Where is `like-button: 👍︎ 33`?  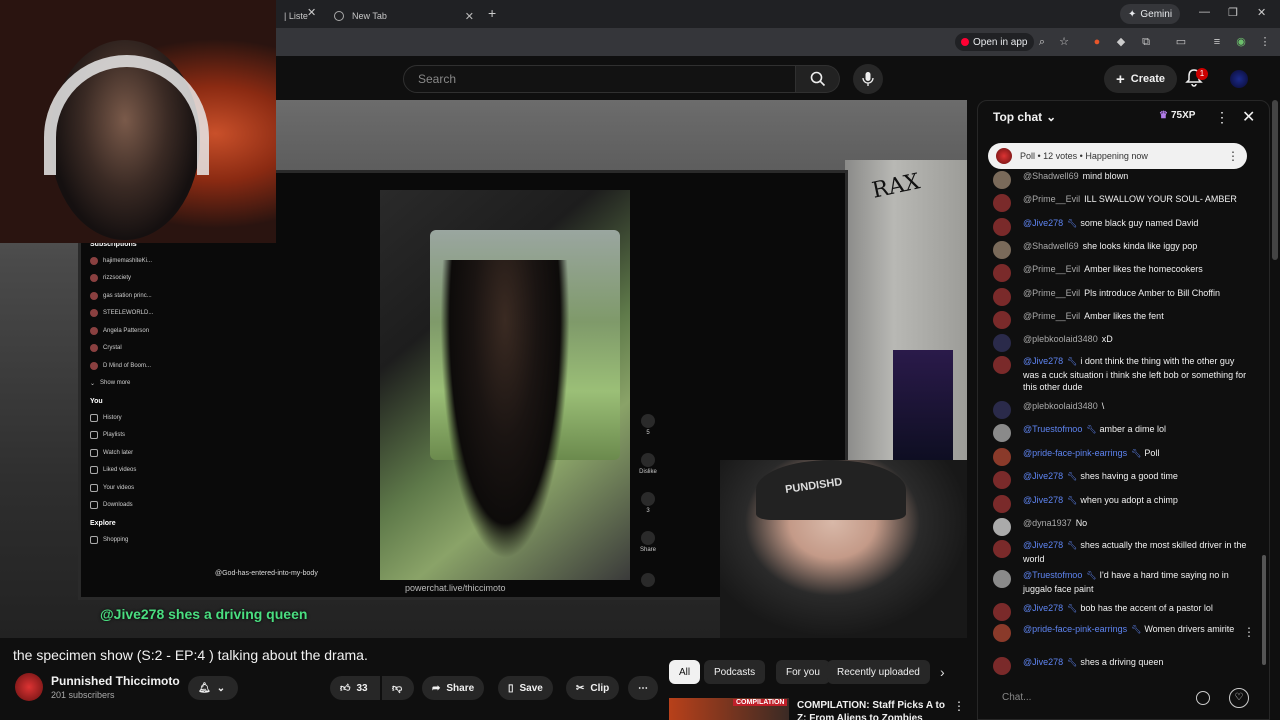
like-button: 👍︎ 33 is located at coordinates (355, 688).